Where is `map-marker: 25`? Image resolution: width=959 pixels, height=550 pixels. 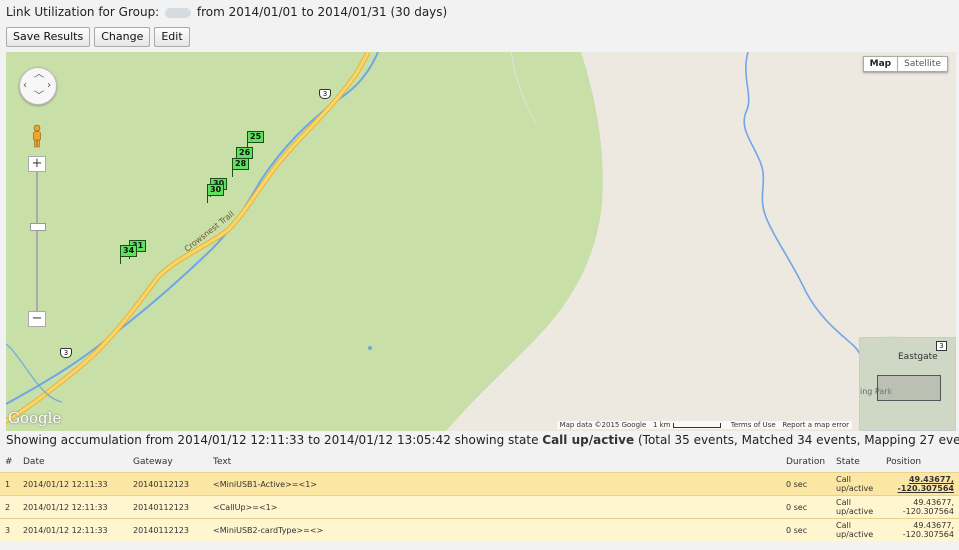 map-marker: 25 is located at coordinates (256, 140).